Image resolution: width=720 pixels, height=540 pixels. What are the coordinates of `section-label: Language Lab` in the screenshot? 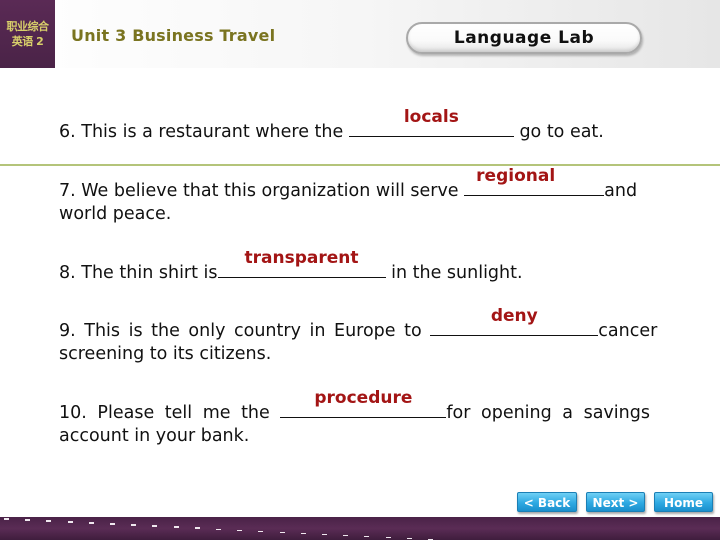 It's located at (524, 38).